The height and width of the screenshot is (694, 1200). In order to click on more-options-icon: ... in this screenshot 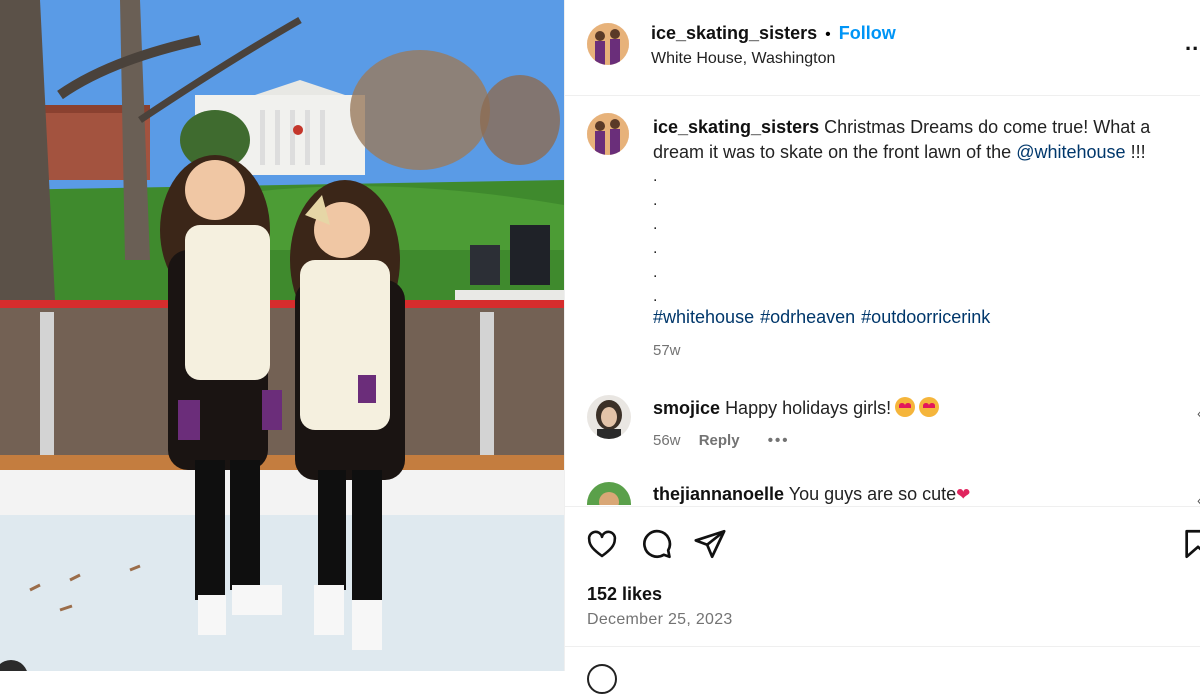, I will do `click(1192, 43)`.